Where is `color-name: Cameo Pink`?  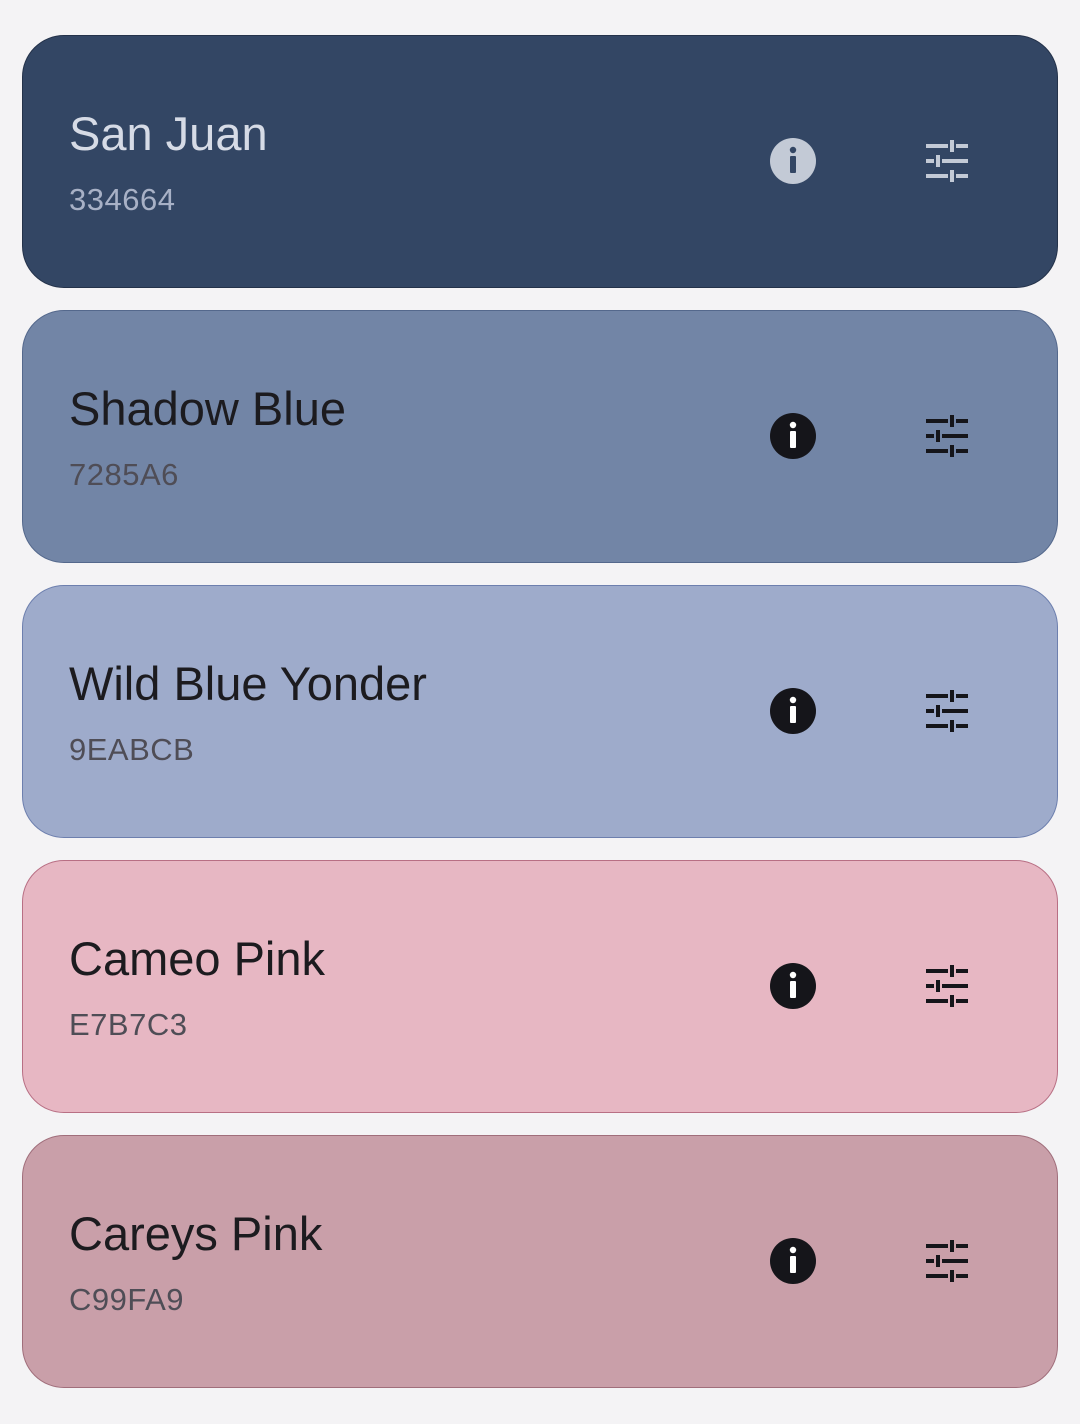 color-name: Cameo Pink is located at coordinates (197, 958).